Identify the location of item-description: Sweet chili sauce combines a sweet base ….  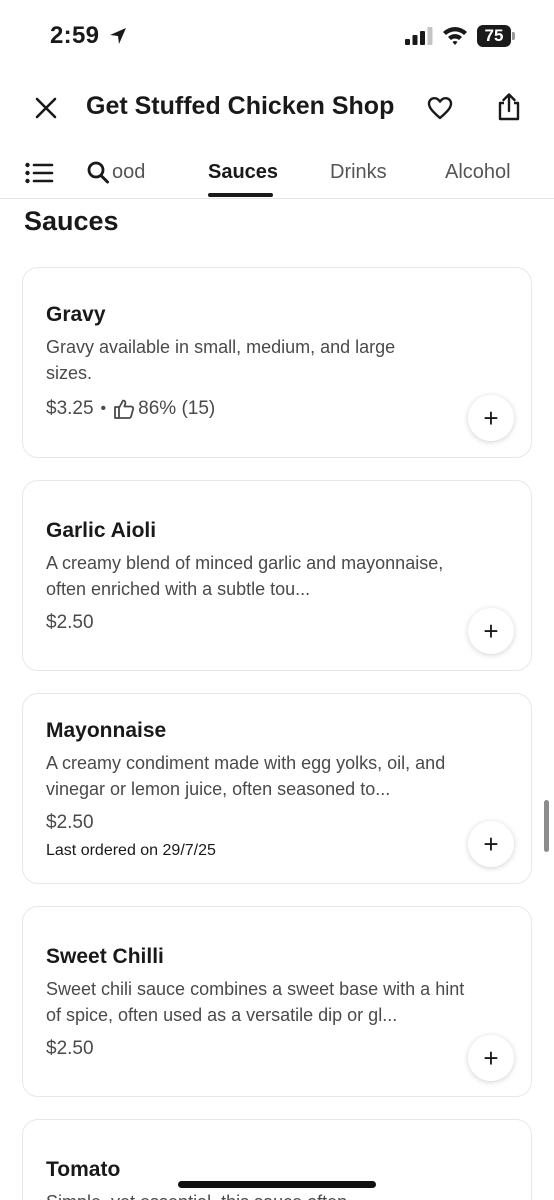
(255, 1002).